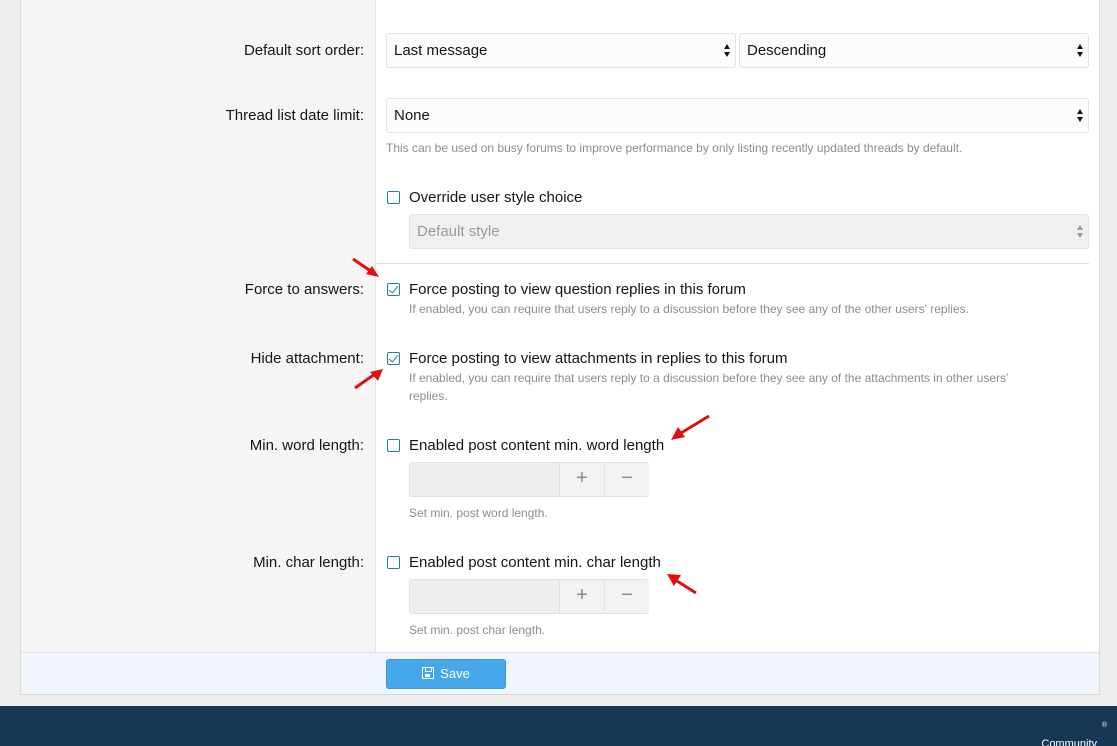 The height and width of the screenshot is (746, 1117). What do you see at coordinates (495, 197) in the screenshot?
I see `override-style-label: Override user style choice` at bounding box center [495, 197].